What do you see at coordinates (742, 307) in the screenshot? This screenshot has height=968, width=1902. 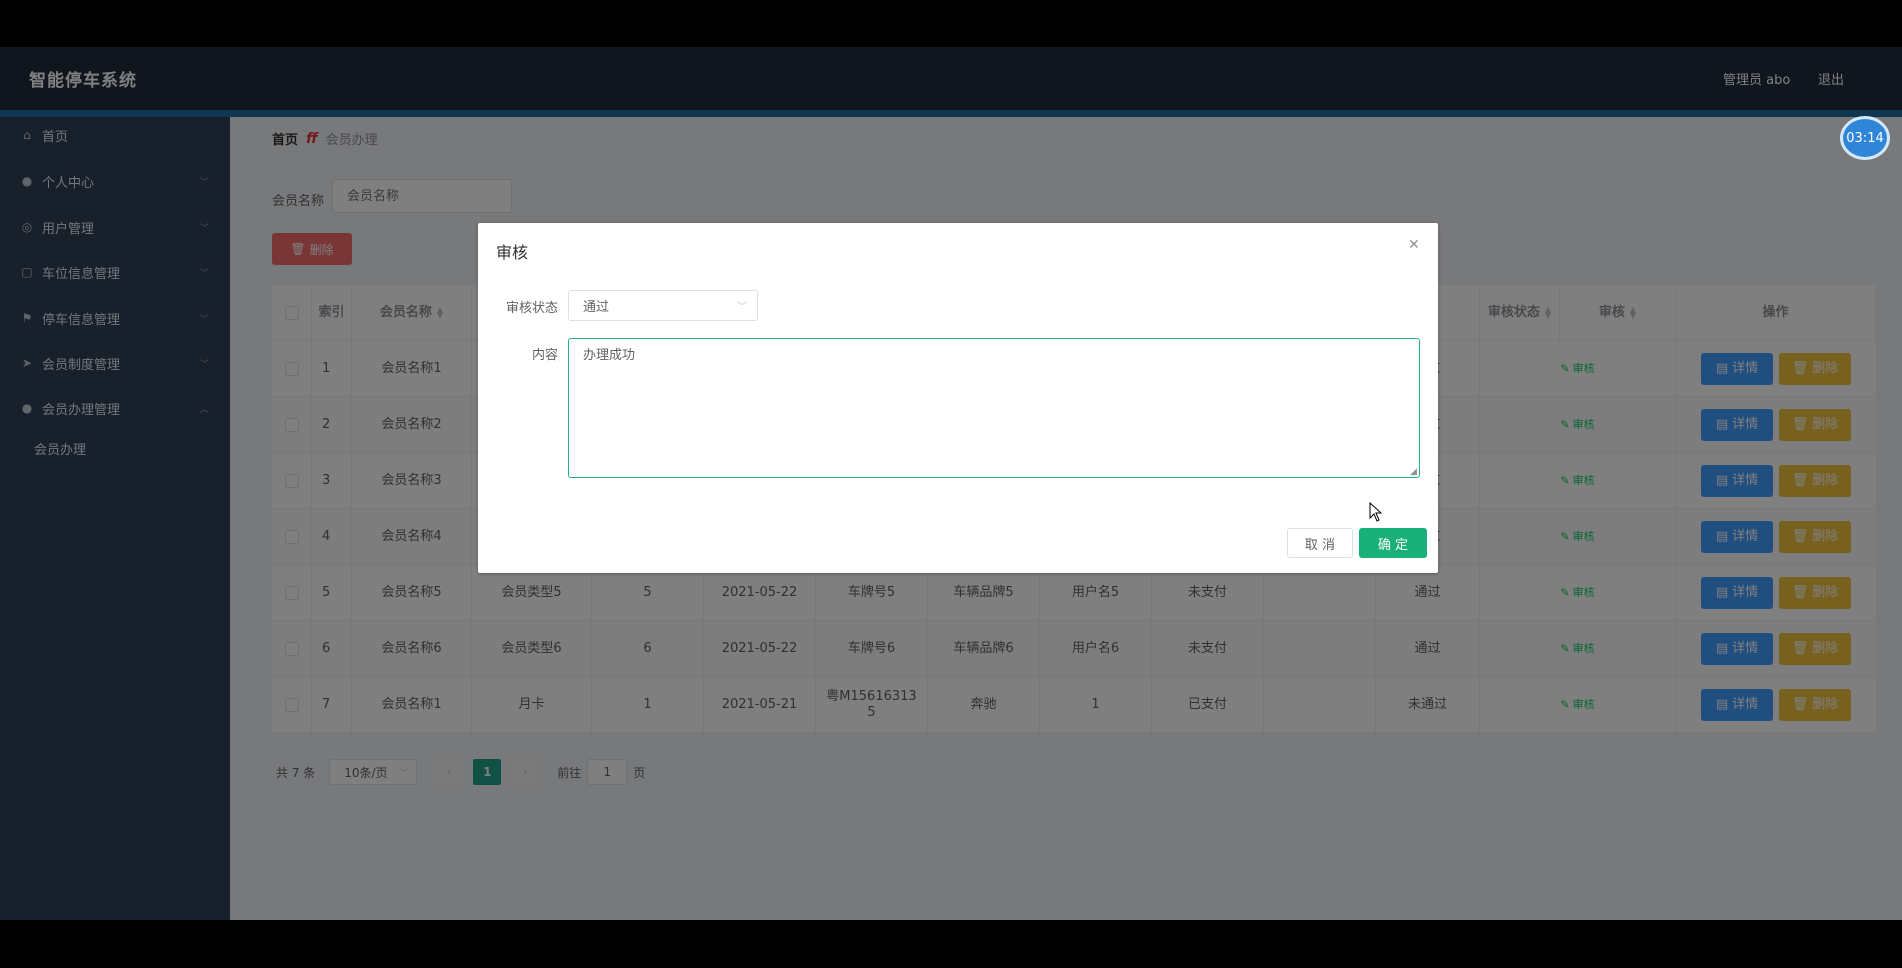 I see `chevron-down-icon: ﹀` at bounding box center [742, 307].